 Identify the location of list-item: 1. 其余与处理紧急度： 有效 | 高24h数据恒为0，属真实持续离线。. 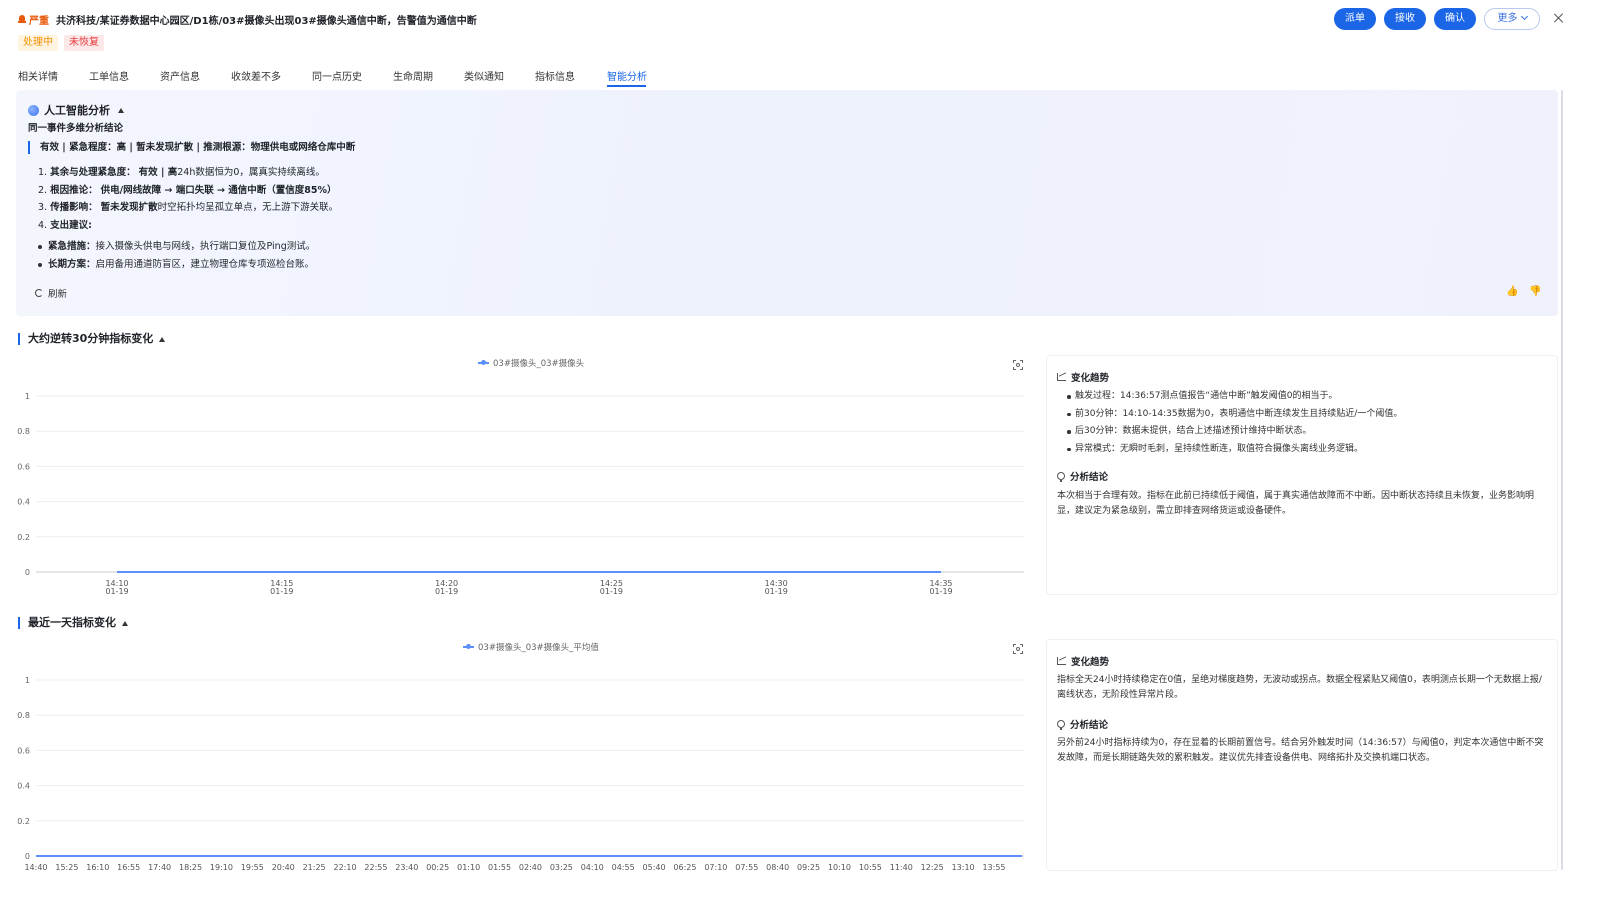
(188, 173).